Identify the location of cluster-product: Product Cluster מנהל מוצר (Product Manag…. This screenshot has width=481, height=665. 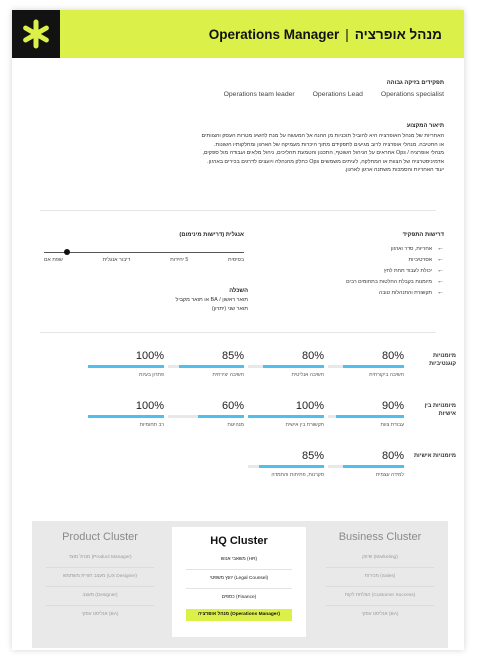
(100, 584).